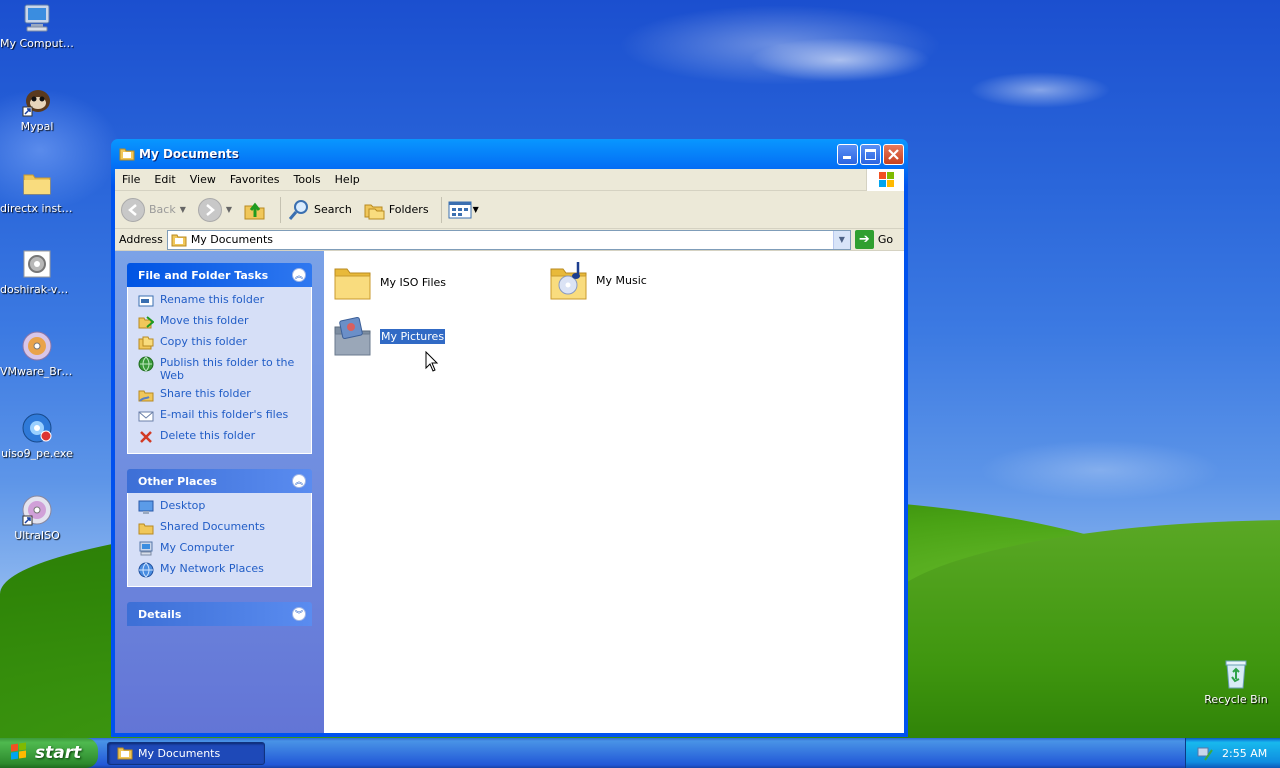 The width and height of the screenshot is (1280, 768). Describe the element at coordinates (255, 179) in the screenshot. I see `menu-favorites: Favorites` at that location.